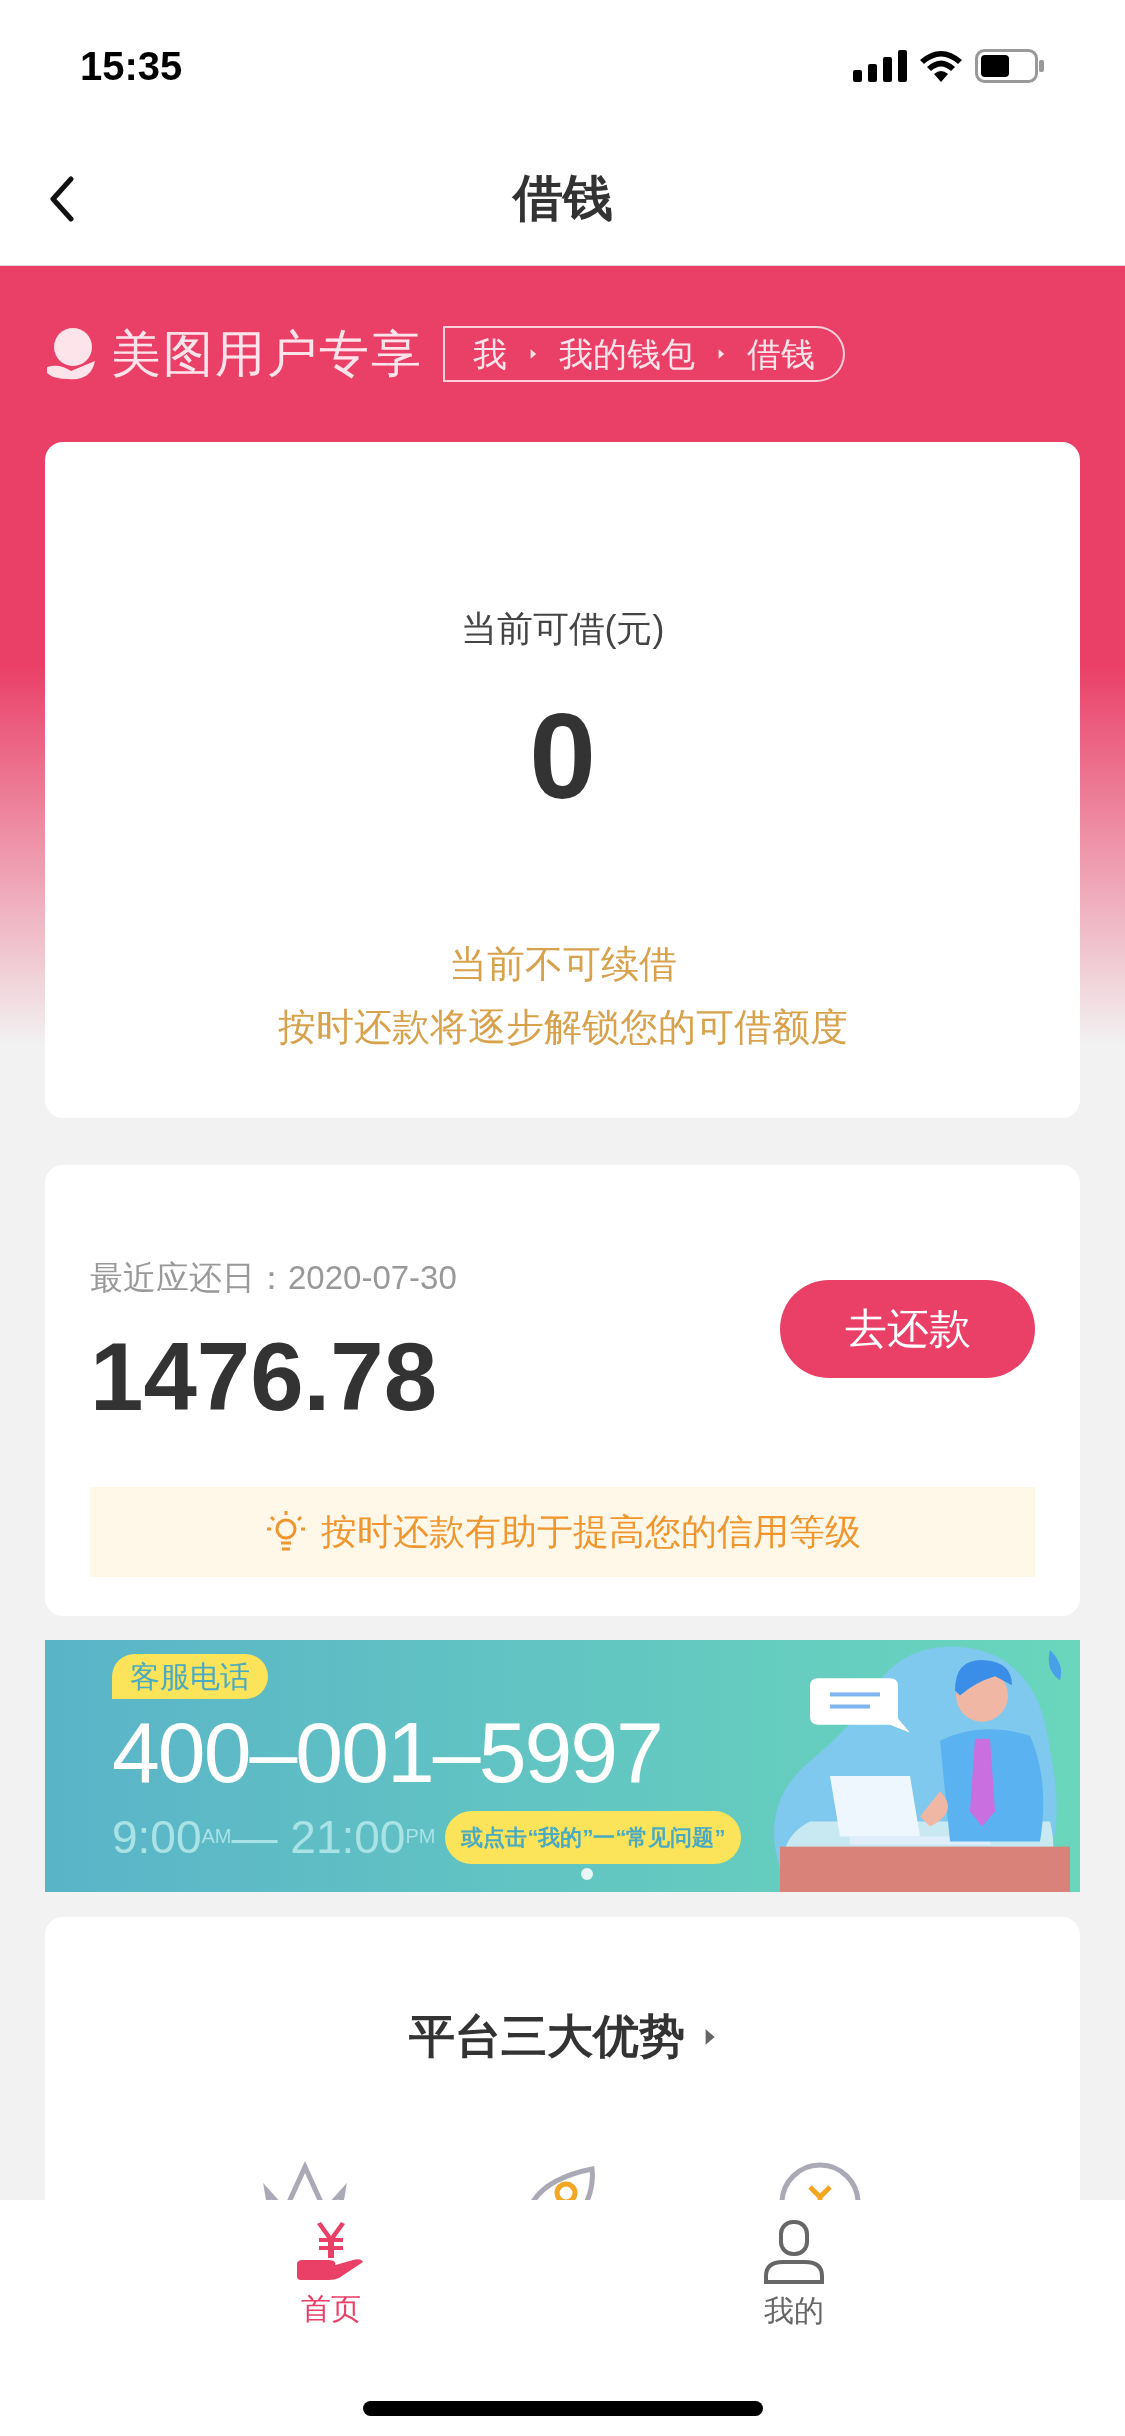  What do you see at coordinates (941, 66) in the screenshot?
I see `wifi-icon` at bounding box center [941, 66].